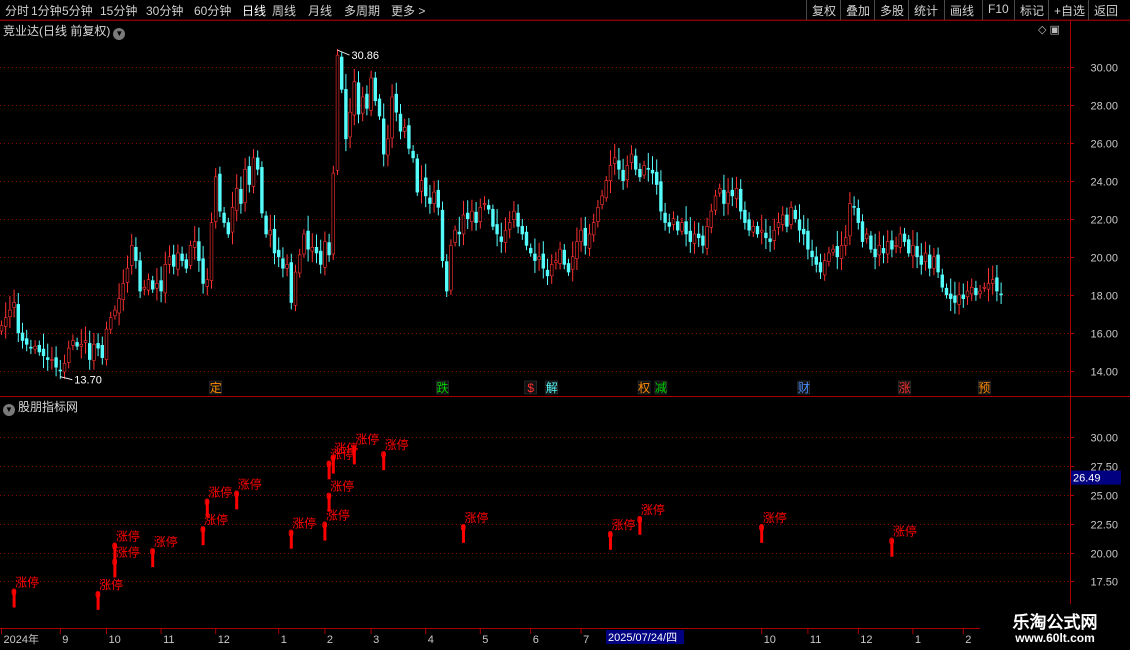 The image size is (1130, 650). What do you see at coordinates (815, 640) in the screenshot?
I see `xtick-label-13: 11` at bounding box center [815, 640].